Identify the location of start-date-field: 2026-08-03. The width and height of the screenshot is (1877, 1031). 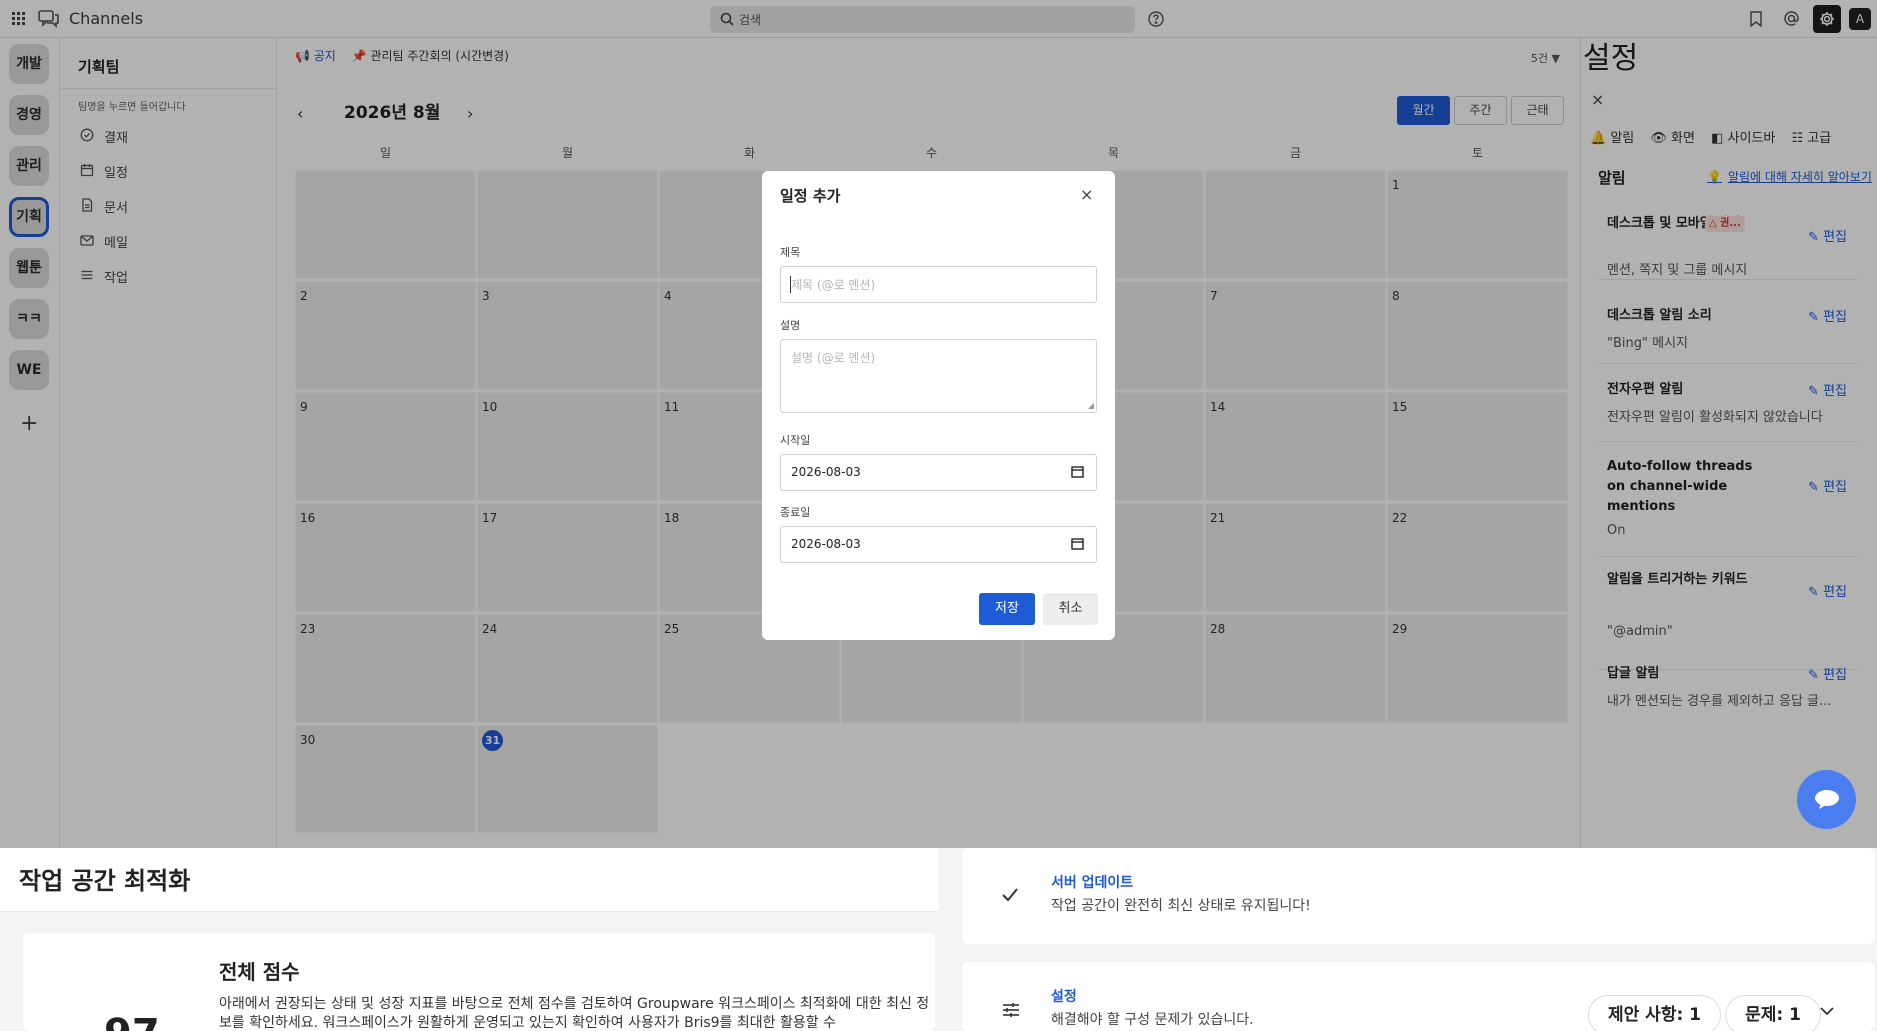
(938, 472).